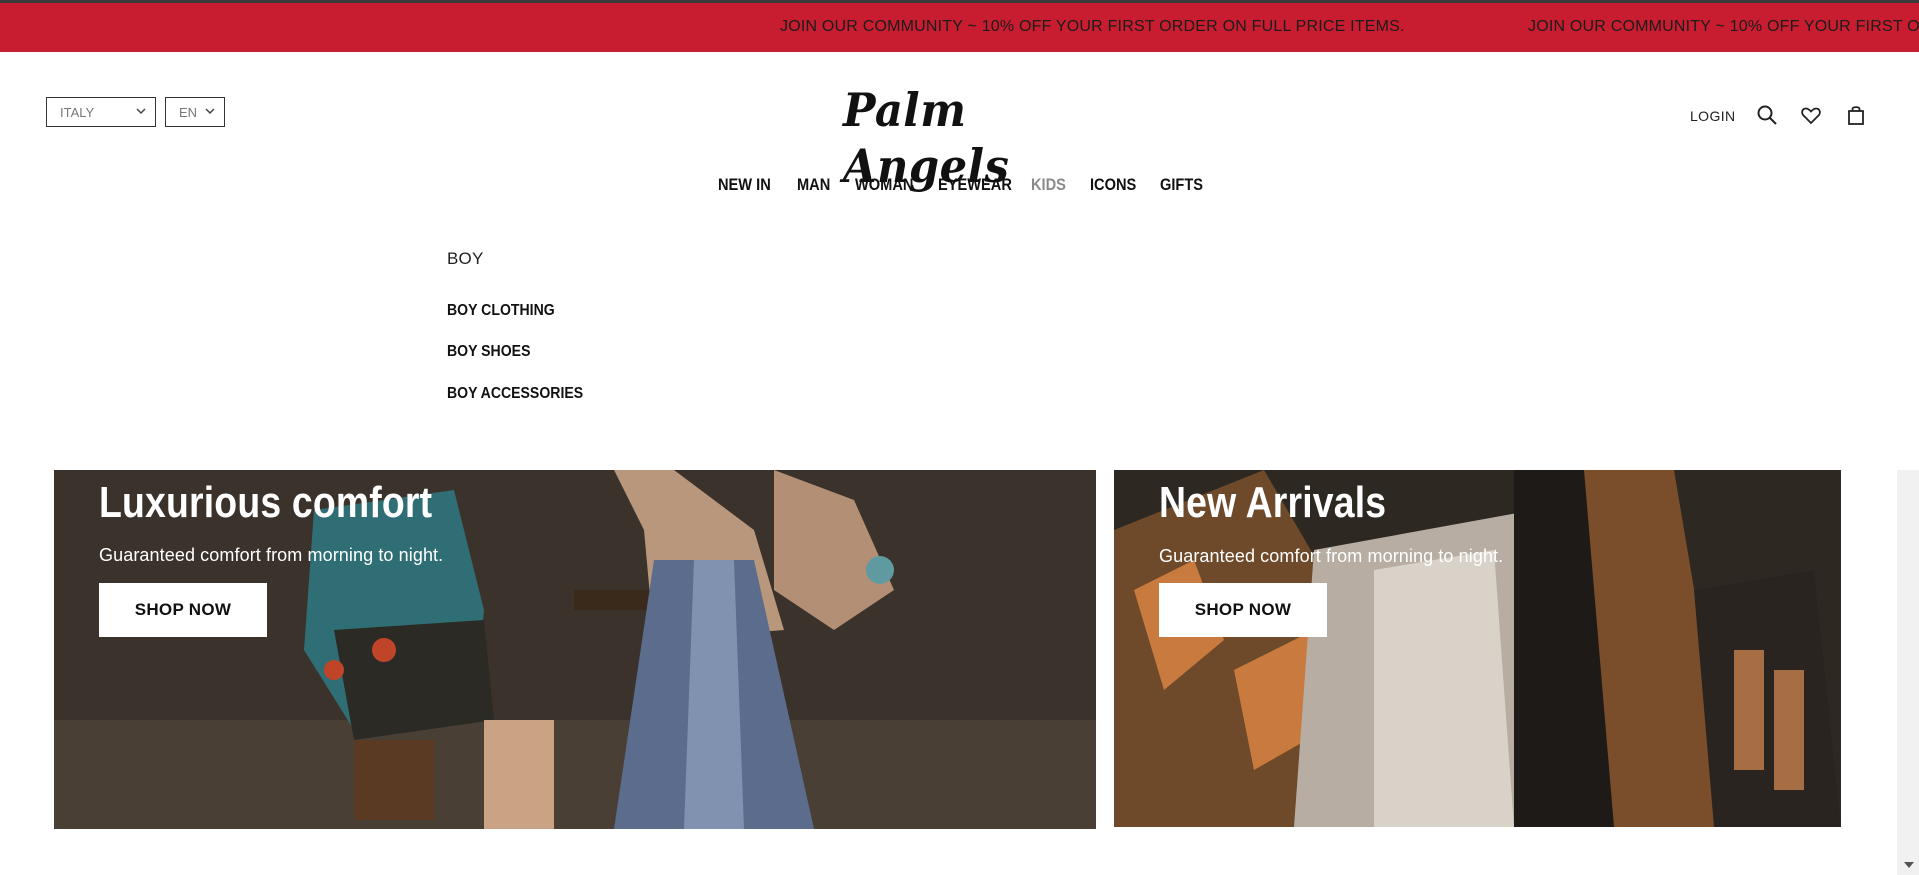  What do you see at coordinates (1856, 115) in the screenshot?
I see `bag-icon` at bounding box center [1856, 115].